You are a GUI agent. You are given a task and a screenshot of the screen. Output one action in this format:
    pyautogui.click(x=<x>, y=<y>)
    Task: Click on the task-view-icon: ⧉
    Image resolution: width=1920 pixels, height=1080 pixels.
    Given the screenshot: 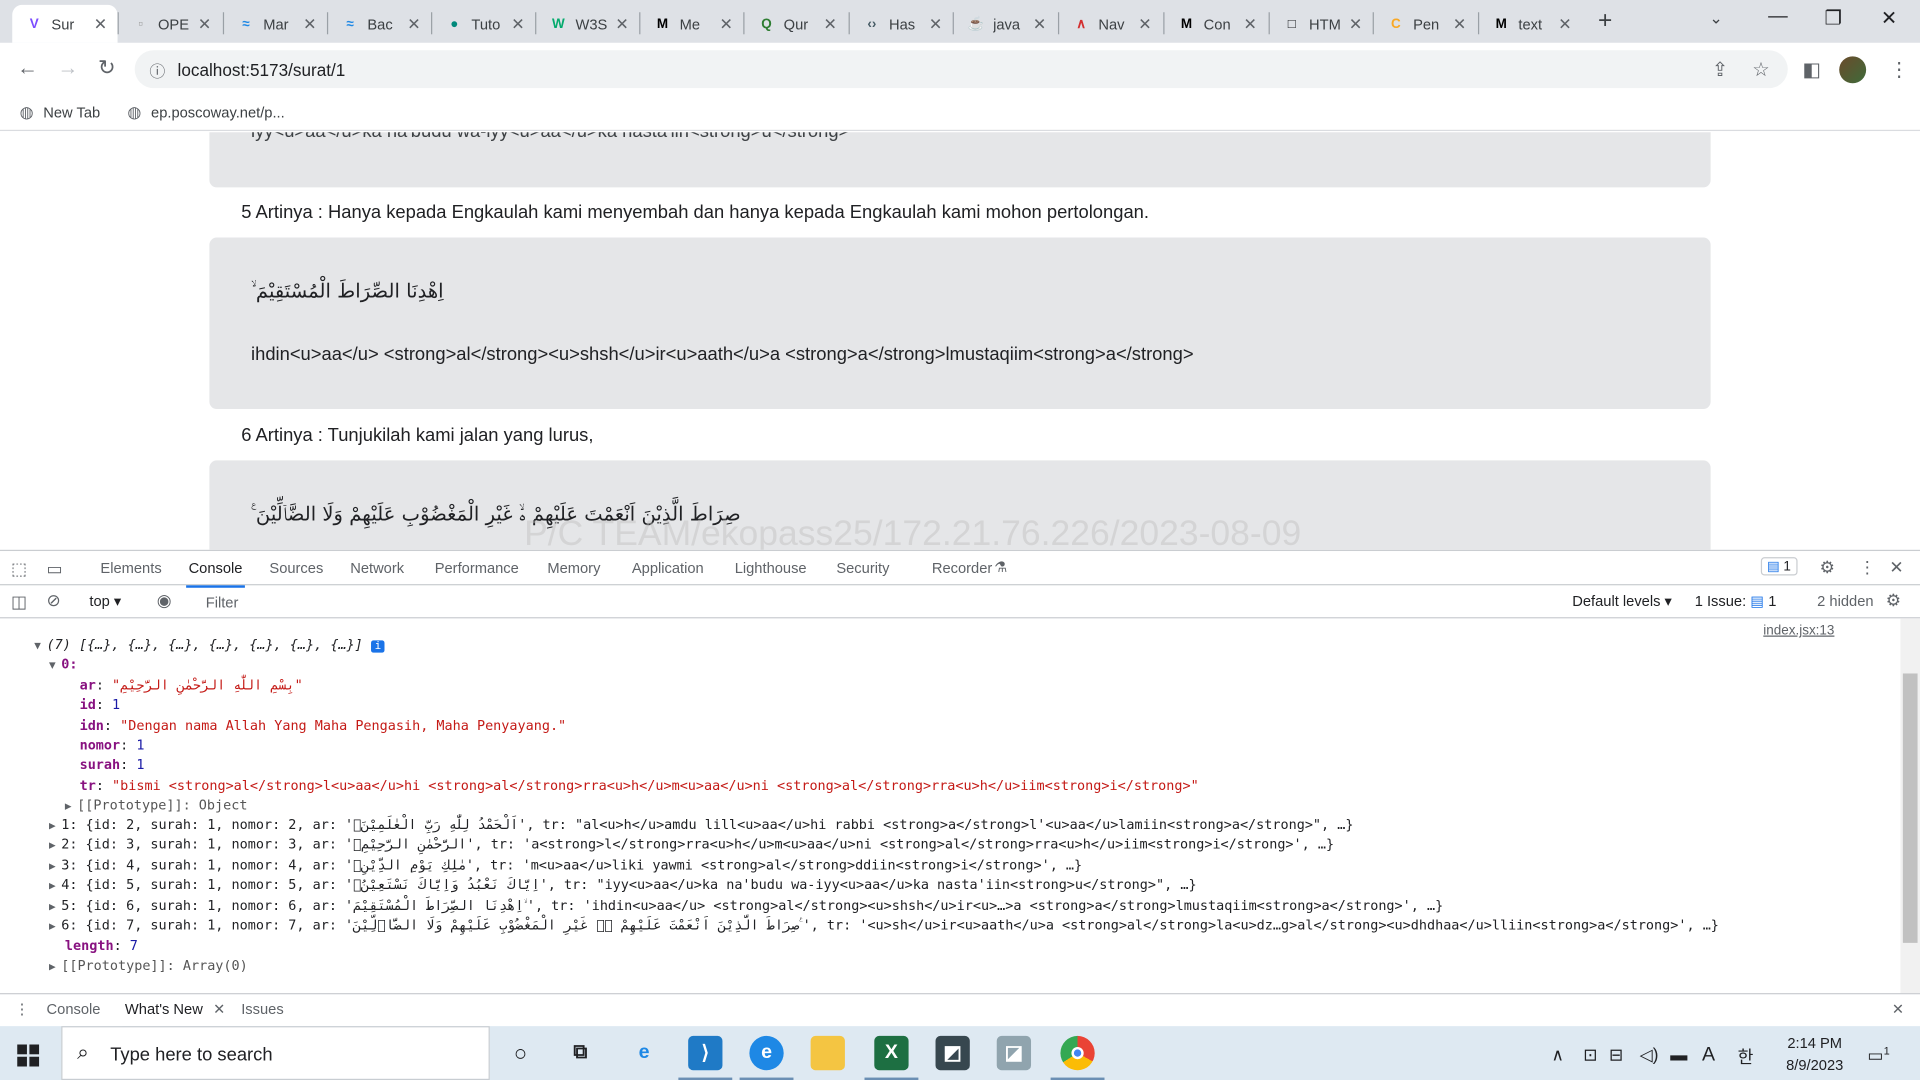 What is the action you would take?
    pyautogui.click(x=580, y=1053)
    